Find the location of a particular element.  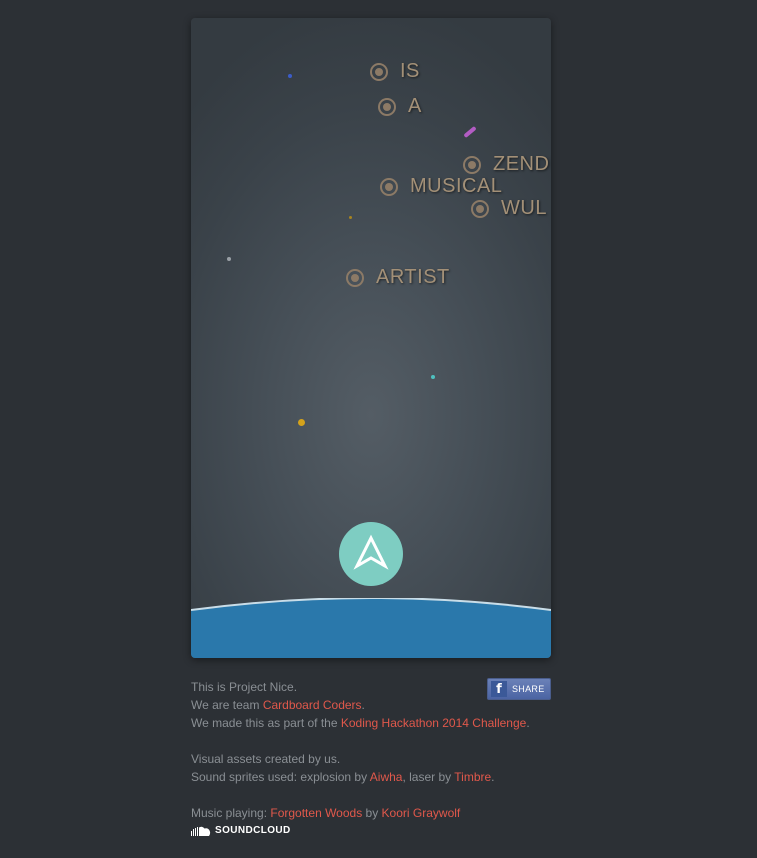

player-ship is located at coordinates (371, 554).